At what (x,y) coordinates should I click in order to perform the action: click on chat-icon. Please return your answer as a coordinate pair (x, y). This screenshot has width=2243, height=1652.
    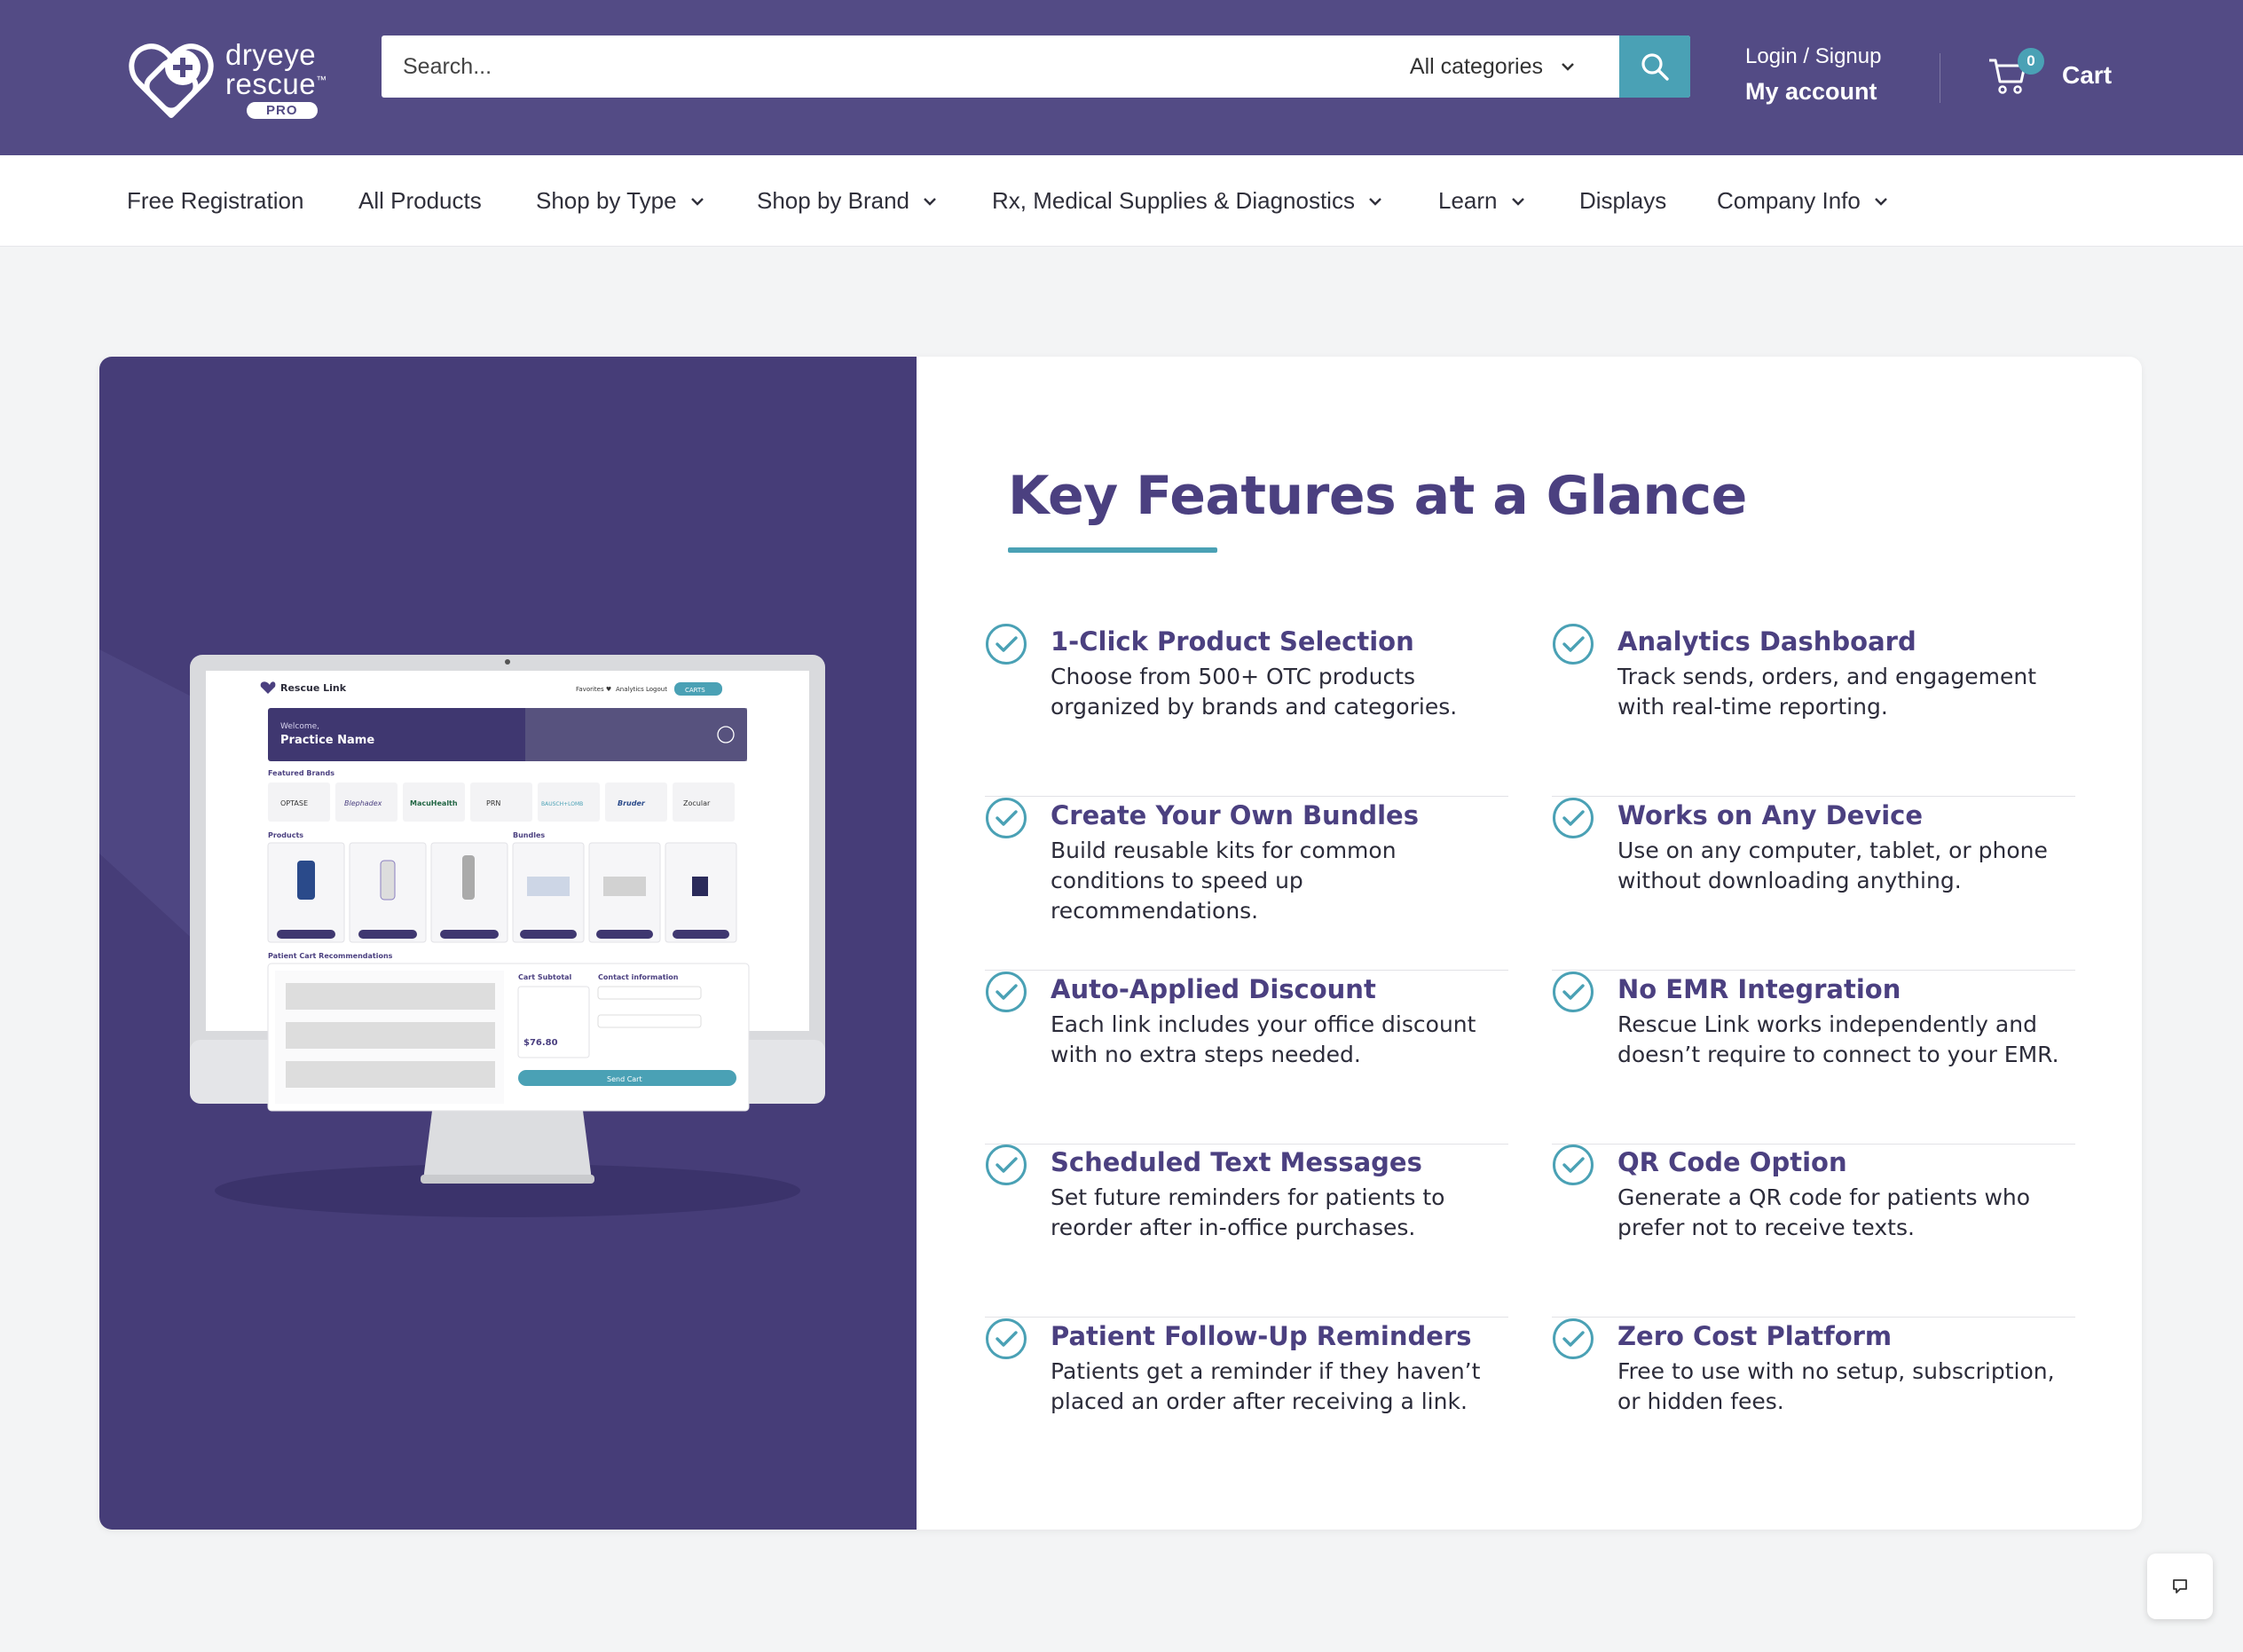
    Looking at the image, I should click on (2180, 1586).